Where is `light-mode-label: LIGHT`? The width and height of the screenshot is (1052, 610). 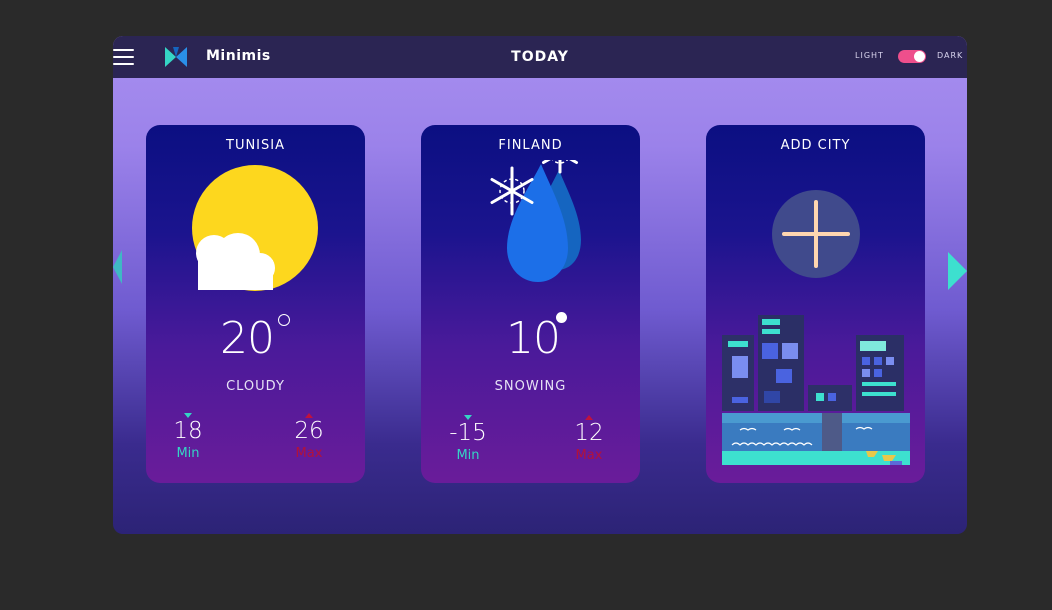 light-mode-label: LIGHT is located at coordinates (869, 55).